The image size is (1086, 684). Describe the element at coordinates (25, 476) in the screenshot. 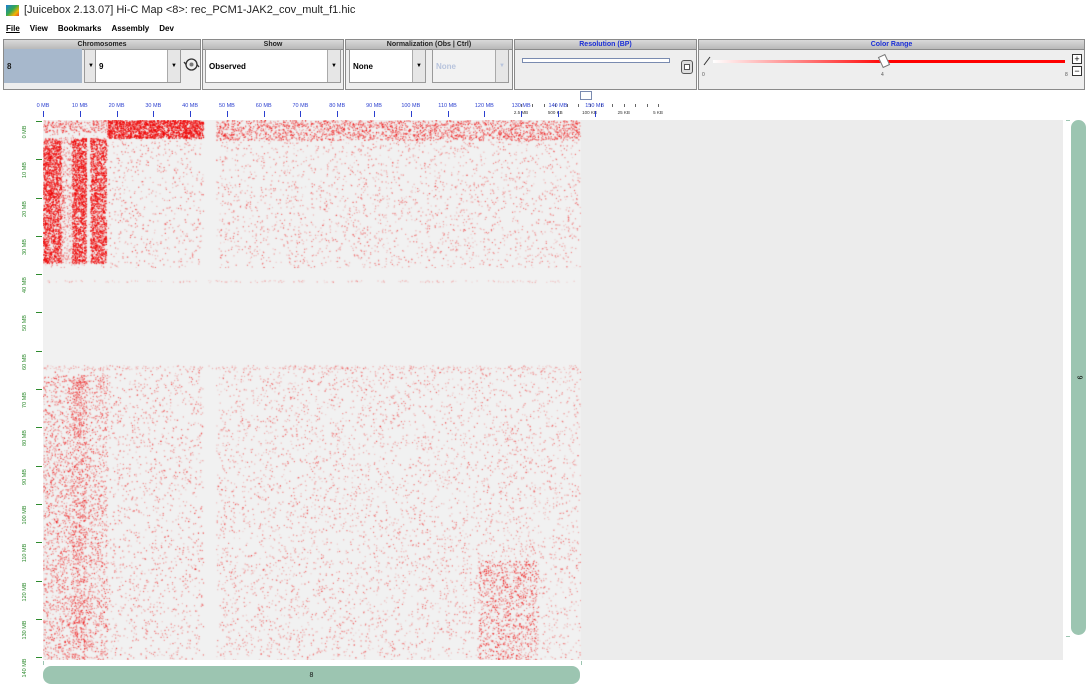

I see `y-axis-tick-label: 90 MB` at that location.